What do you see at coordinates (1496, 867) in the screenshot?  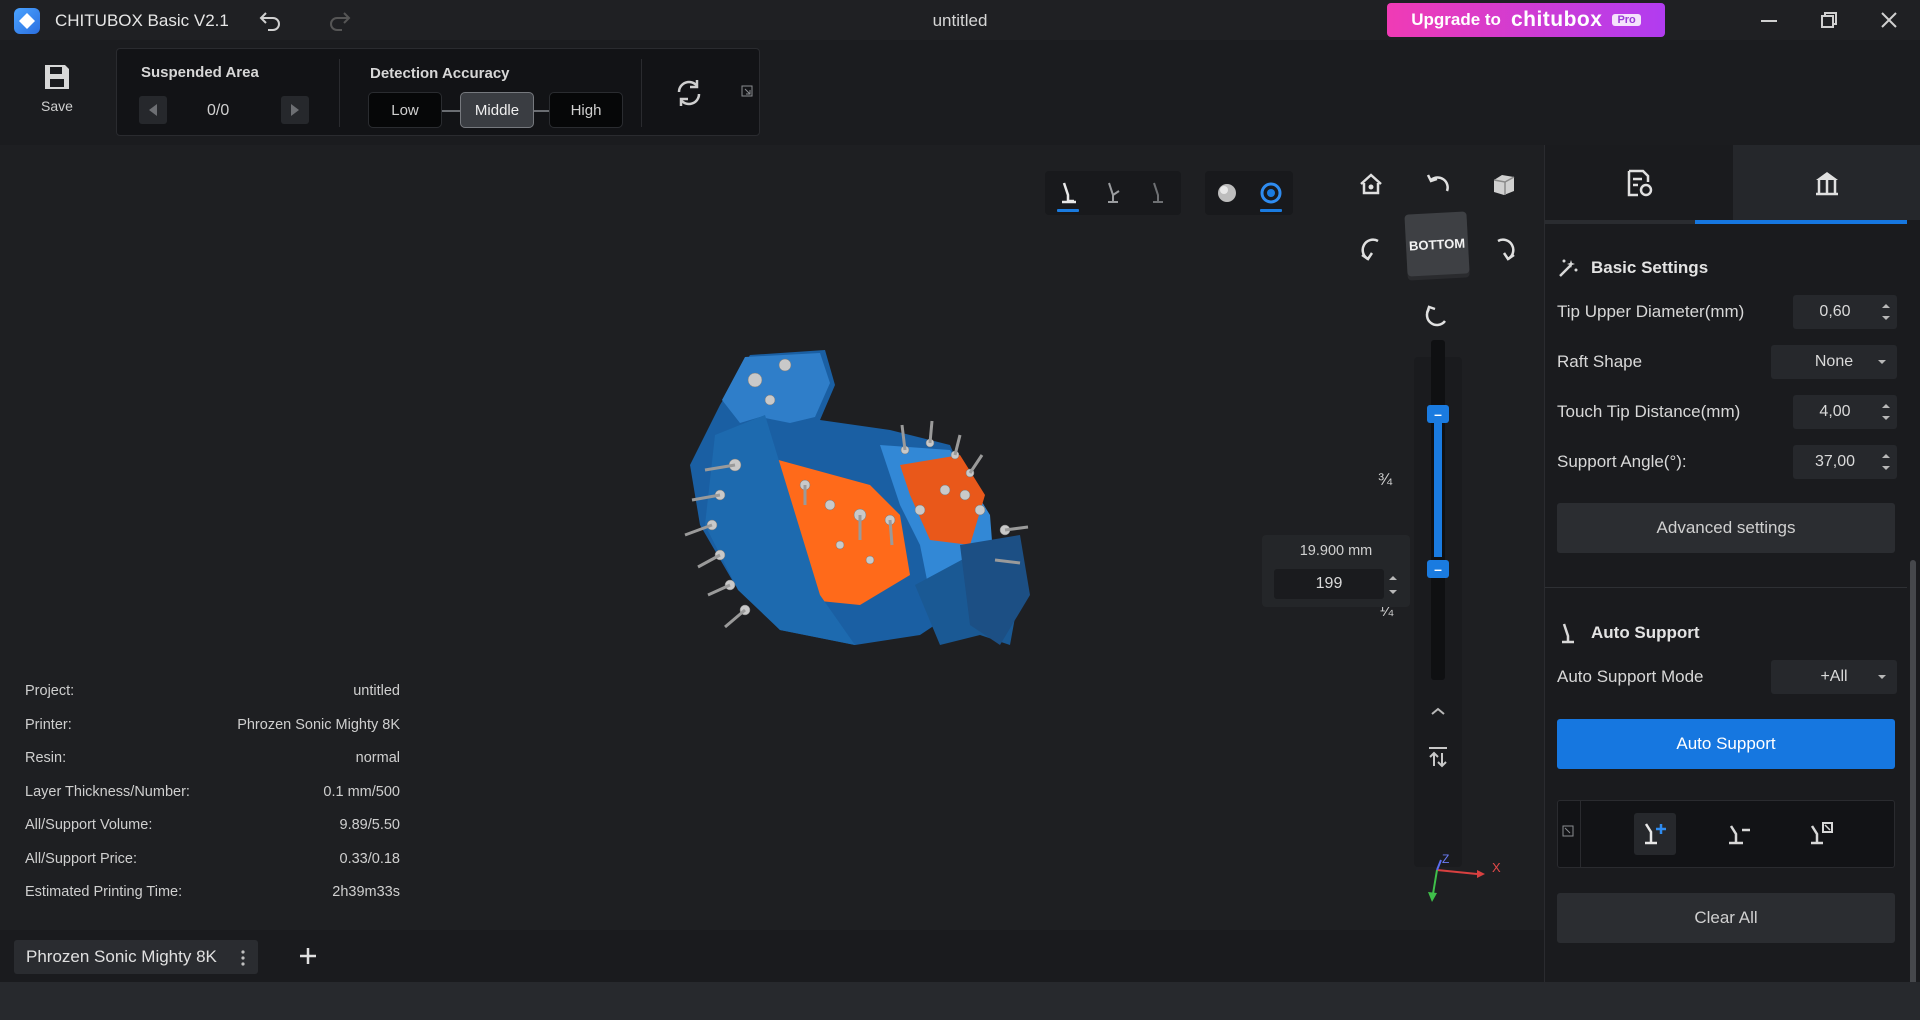 I see `axis-x-label: X` at bounding box center [1496, 867].